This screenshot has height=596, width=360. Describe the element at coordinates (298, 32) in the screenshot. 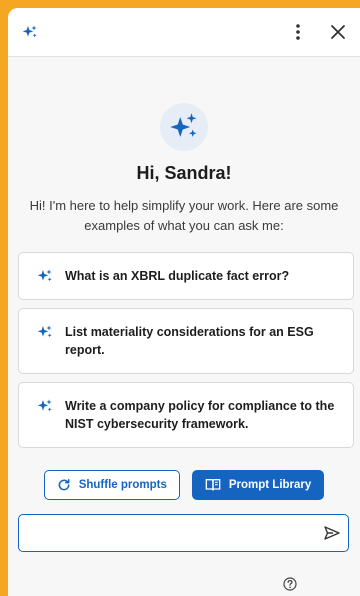

I see `more-vertical-icon` at that location.